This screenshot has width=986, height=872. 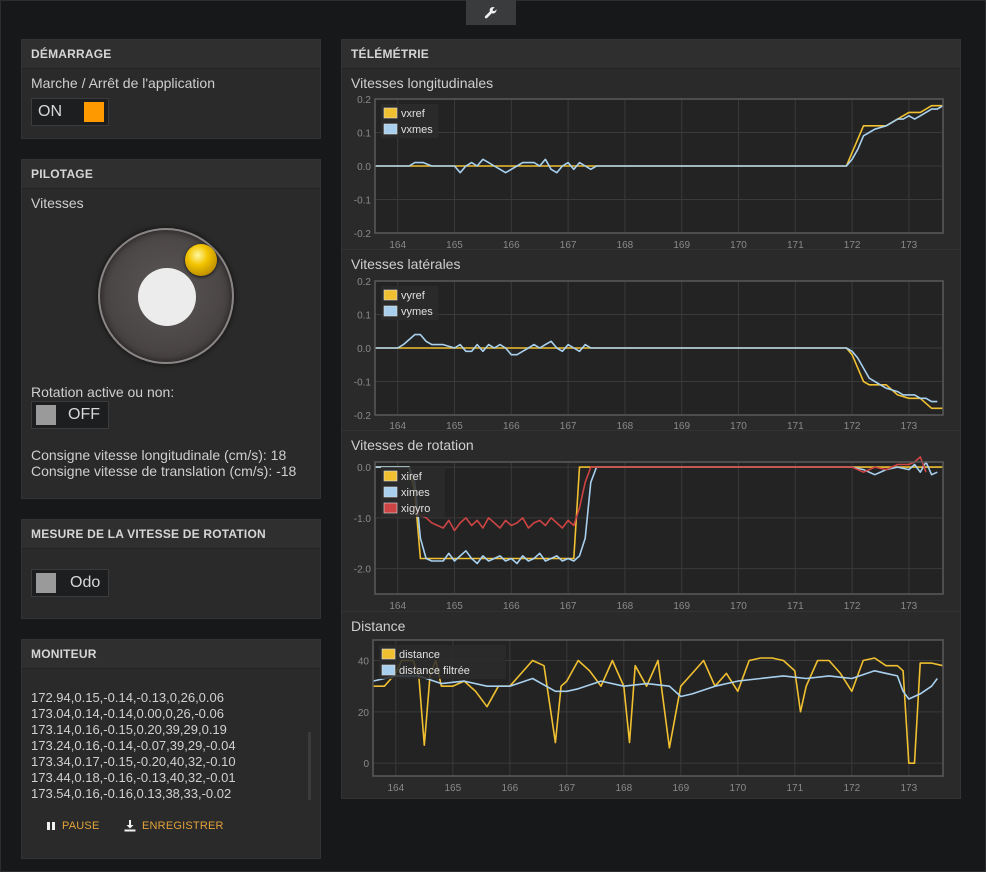 What do you see at coordinates (417, 312) in the screenshot?
I see `legend-label: vymes` at bounding box center [417, 312].